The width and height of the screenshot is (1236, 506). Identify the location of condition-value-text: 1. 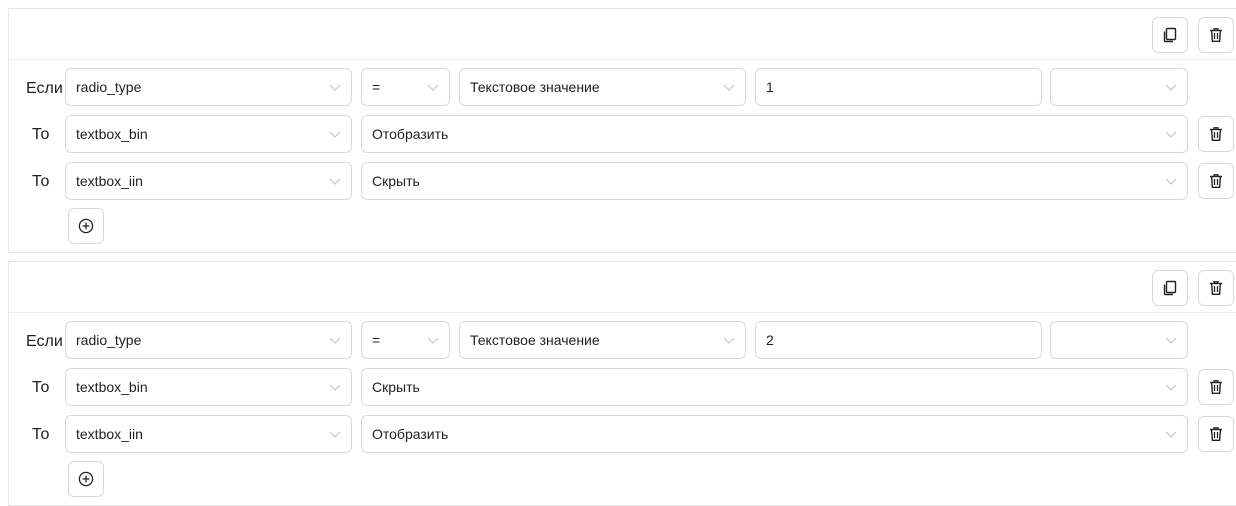
(770, 87).